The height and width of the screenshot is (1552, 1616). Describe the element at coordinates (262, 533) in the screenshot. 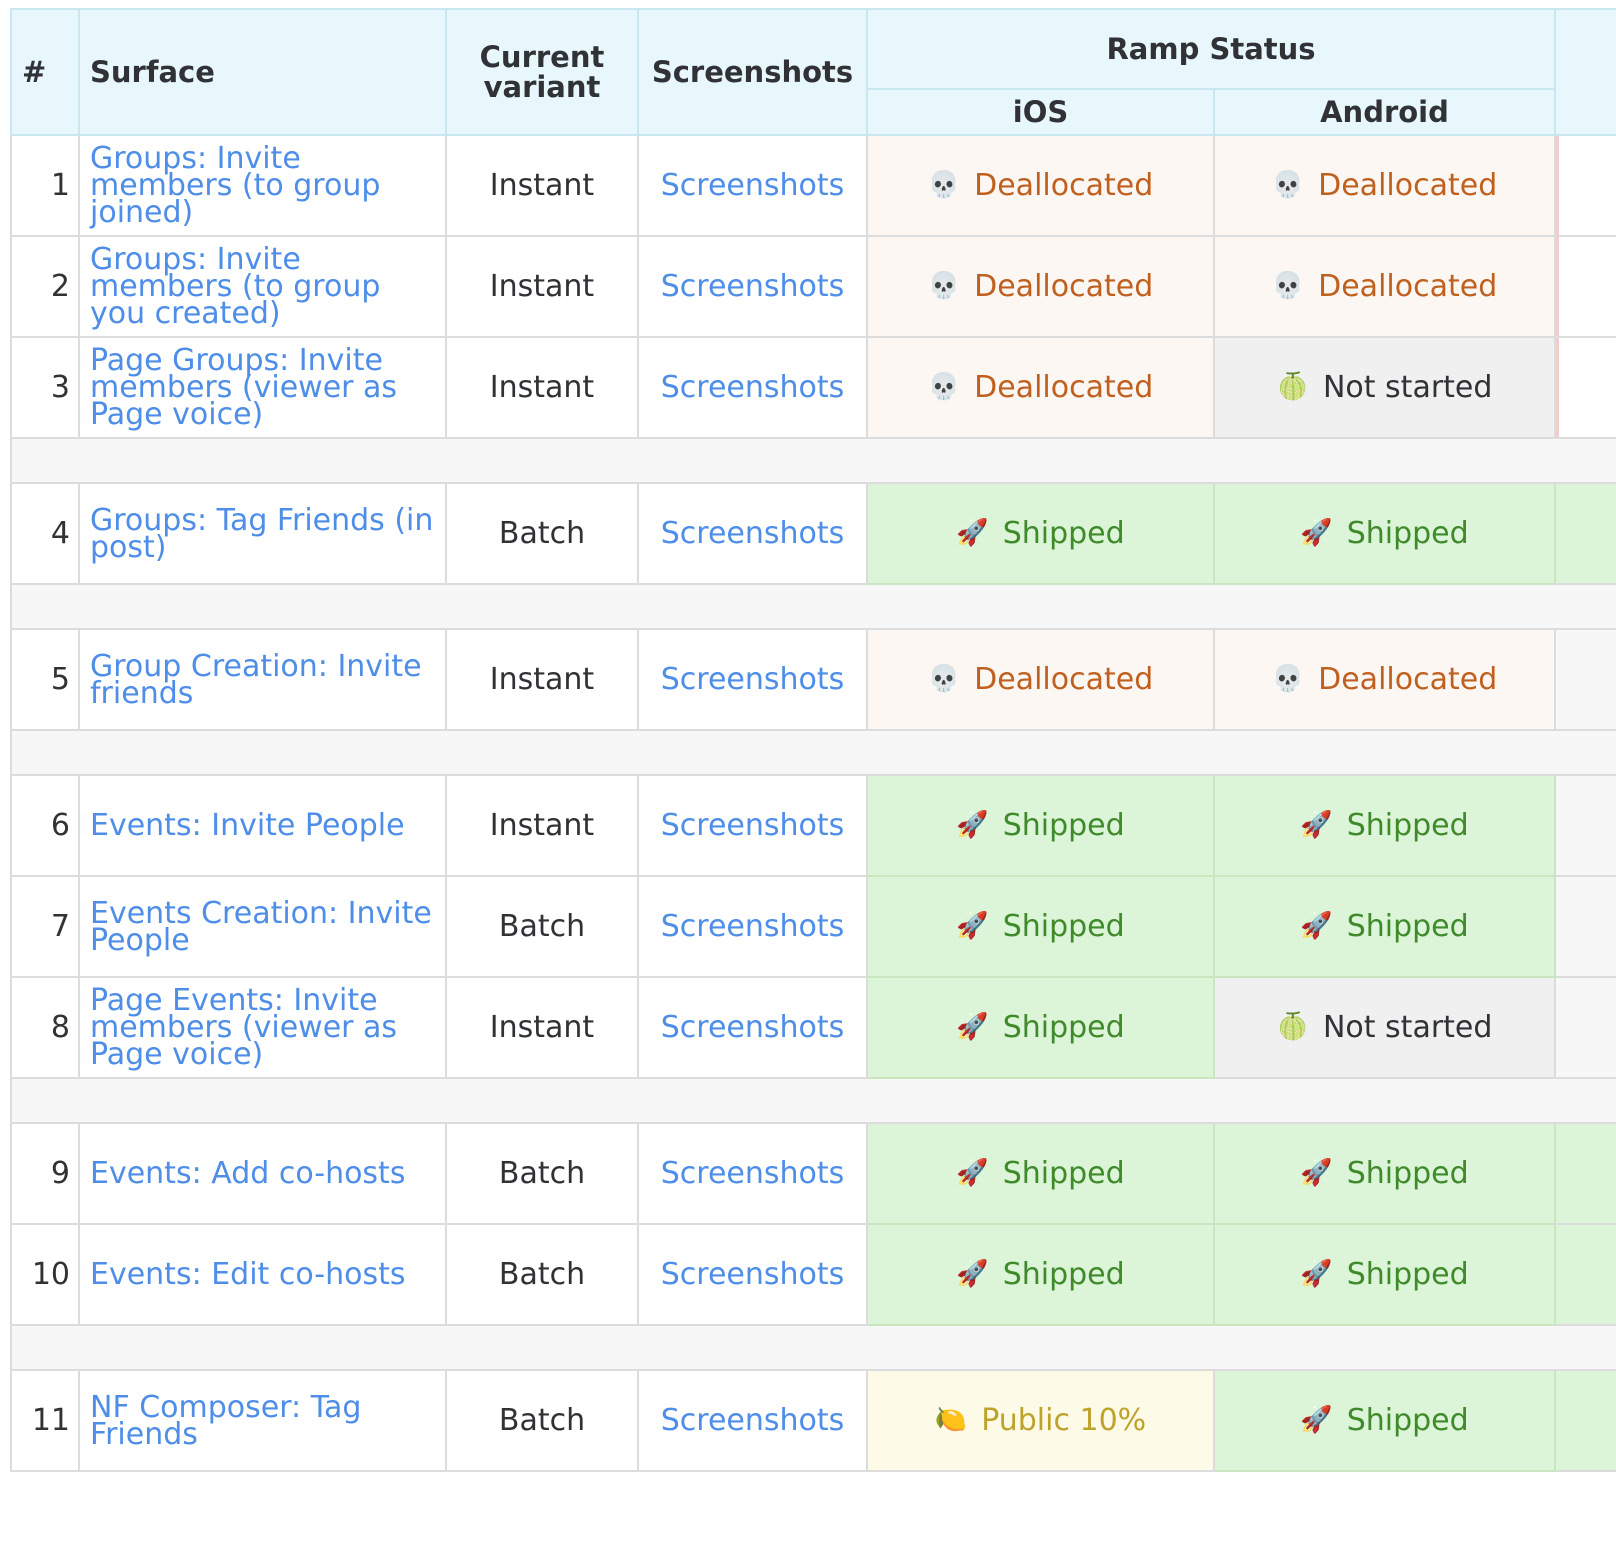

I see `surface-link: Groups: Tag Friends (in post)` at that location.